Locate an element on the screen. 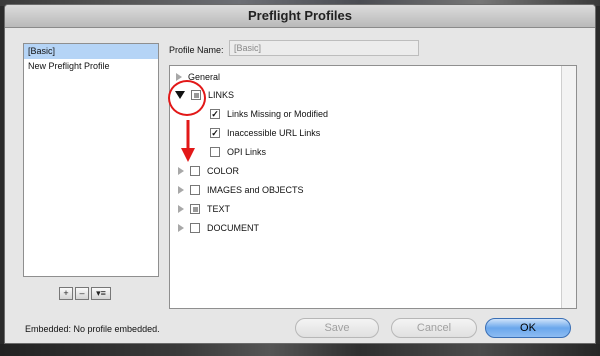 The image size is (600, 356). tree-row-text: TEXT is located at coordinates (204, 209).